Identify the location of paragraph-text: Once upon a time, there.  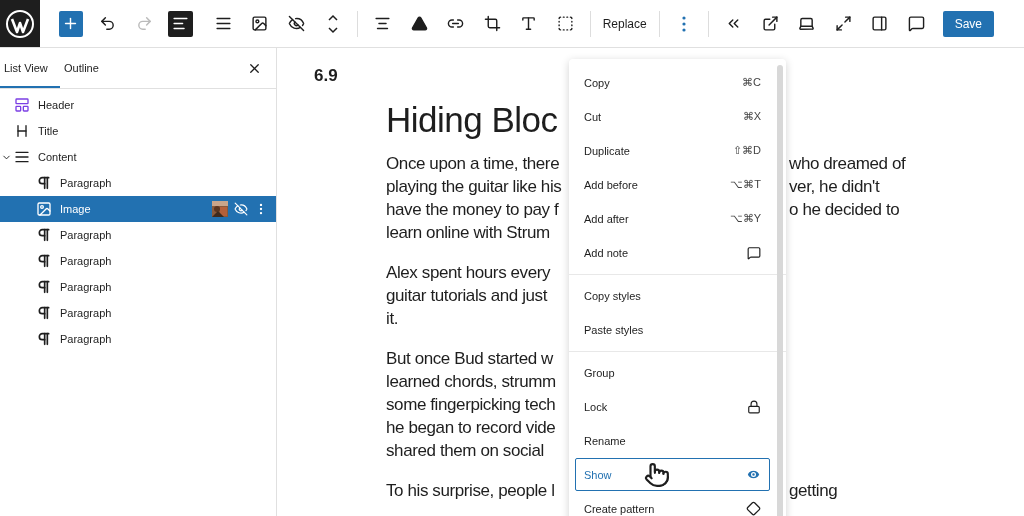
(473, 163).